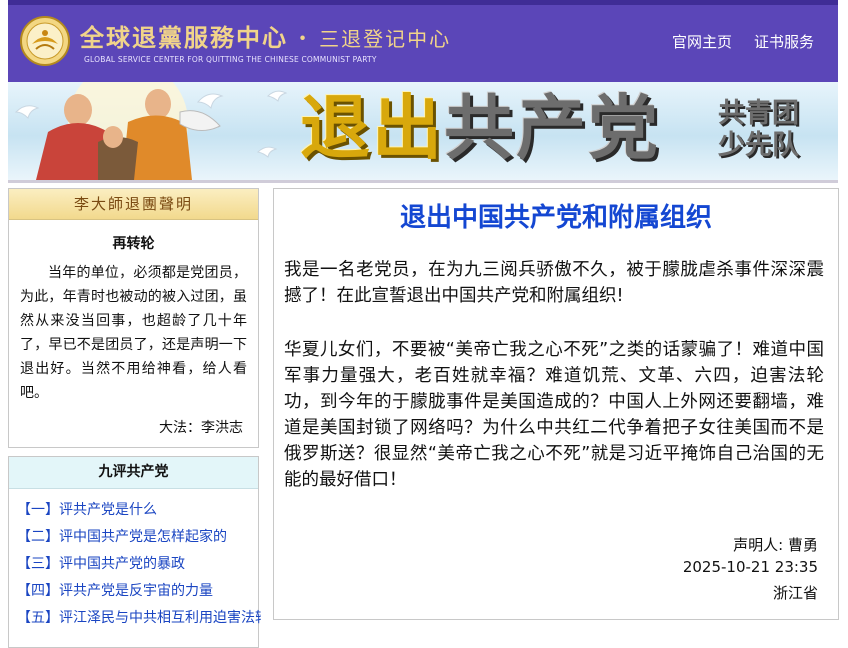  I want to click on declarant-province: 浙江省, so click(795, 593).